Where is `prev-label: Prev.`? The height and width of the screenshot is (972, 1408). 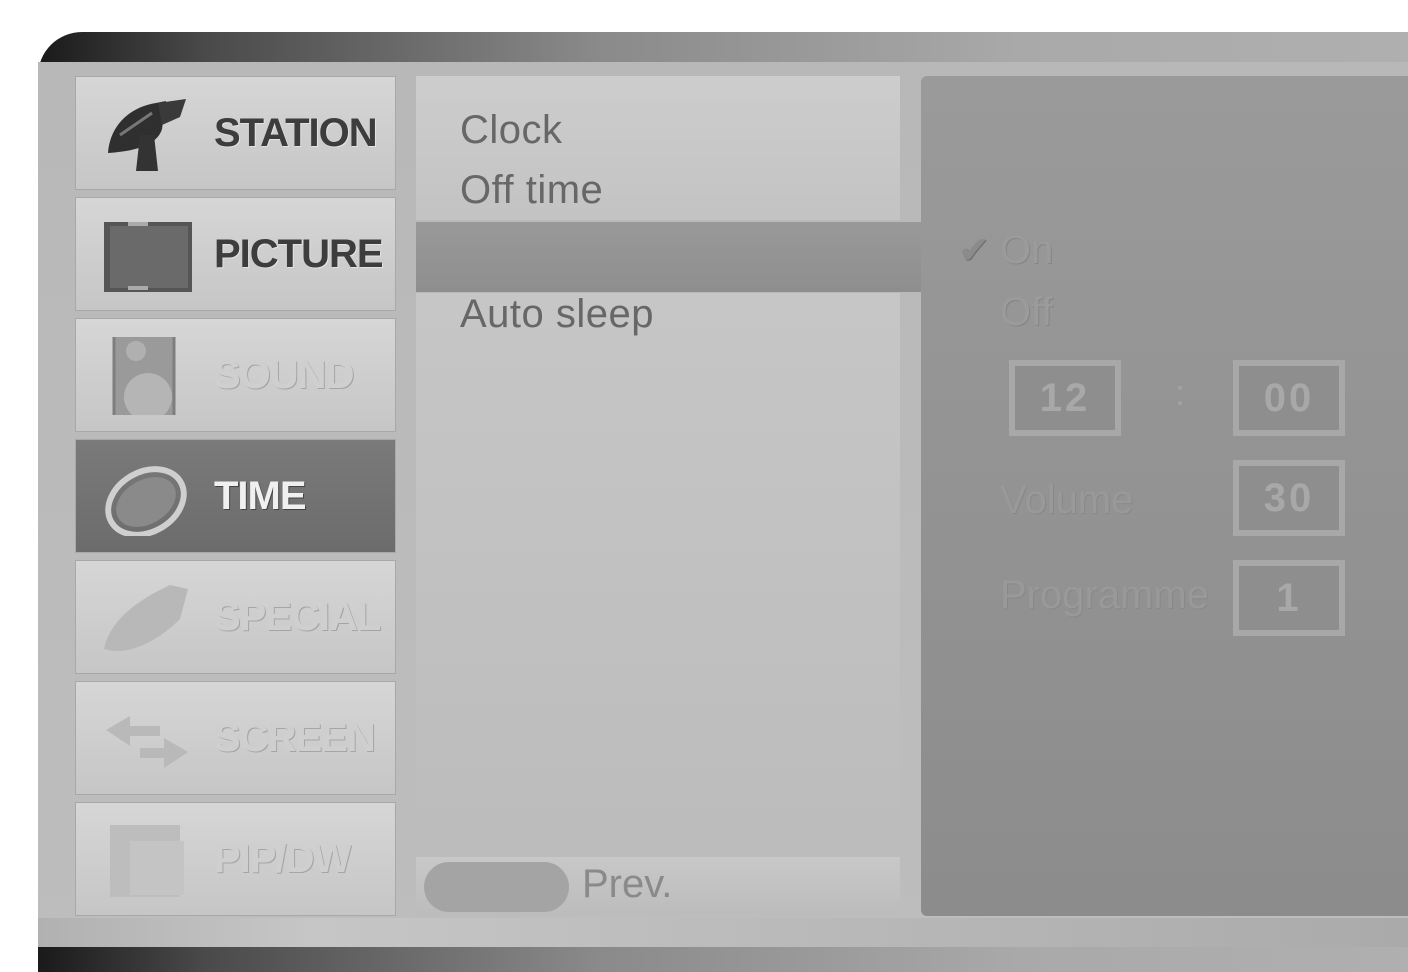 prev-label: Prev. is located at coordinates (627, 884).